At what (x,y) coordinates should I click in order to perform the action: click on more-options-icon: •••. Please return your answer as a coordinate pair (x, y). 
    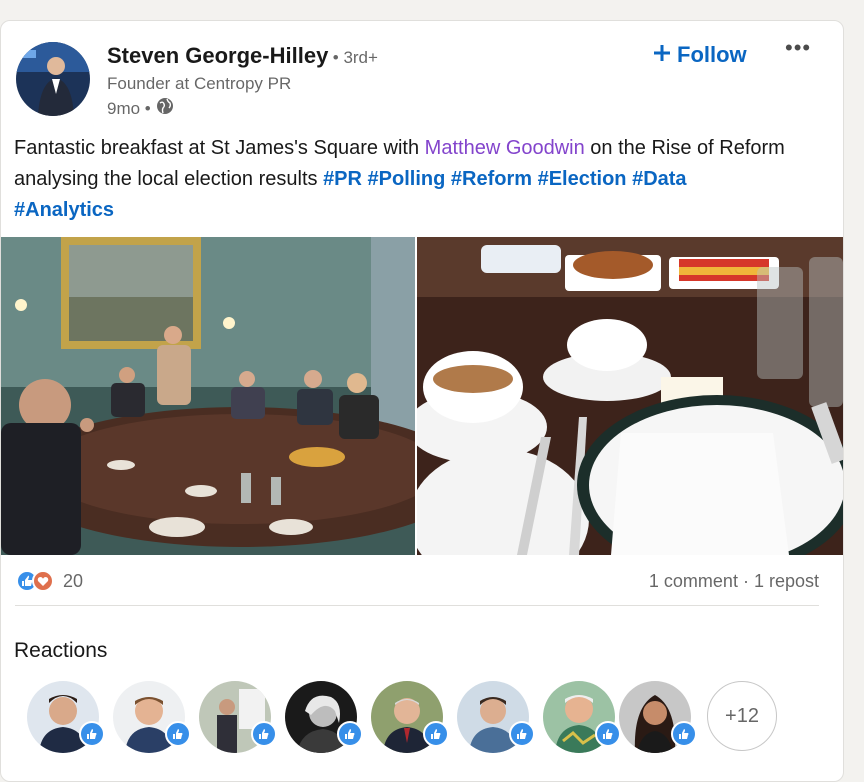
    Looking at the image, I should click on (798, 48).